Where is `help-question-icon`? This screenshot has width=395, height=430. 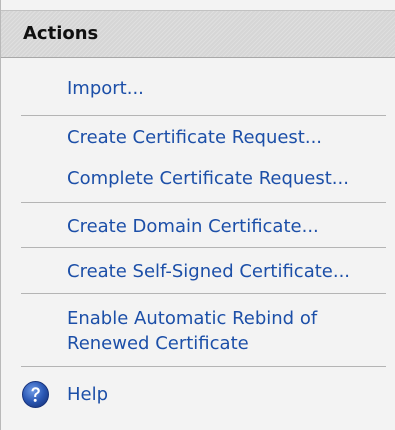 help-question-icon is located at coordinates (35, 394).